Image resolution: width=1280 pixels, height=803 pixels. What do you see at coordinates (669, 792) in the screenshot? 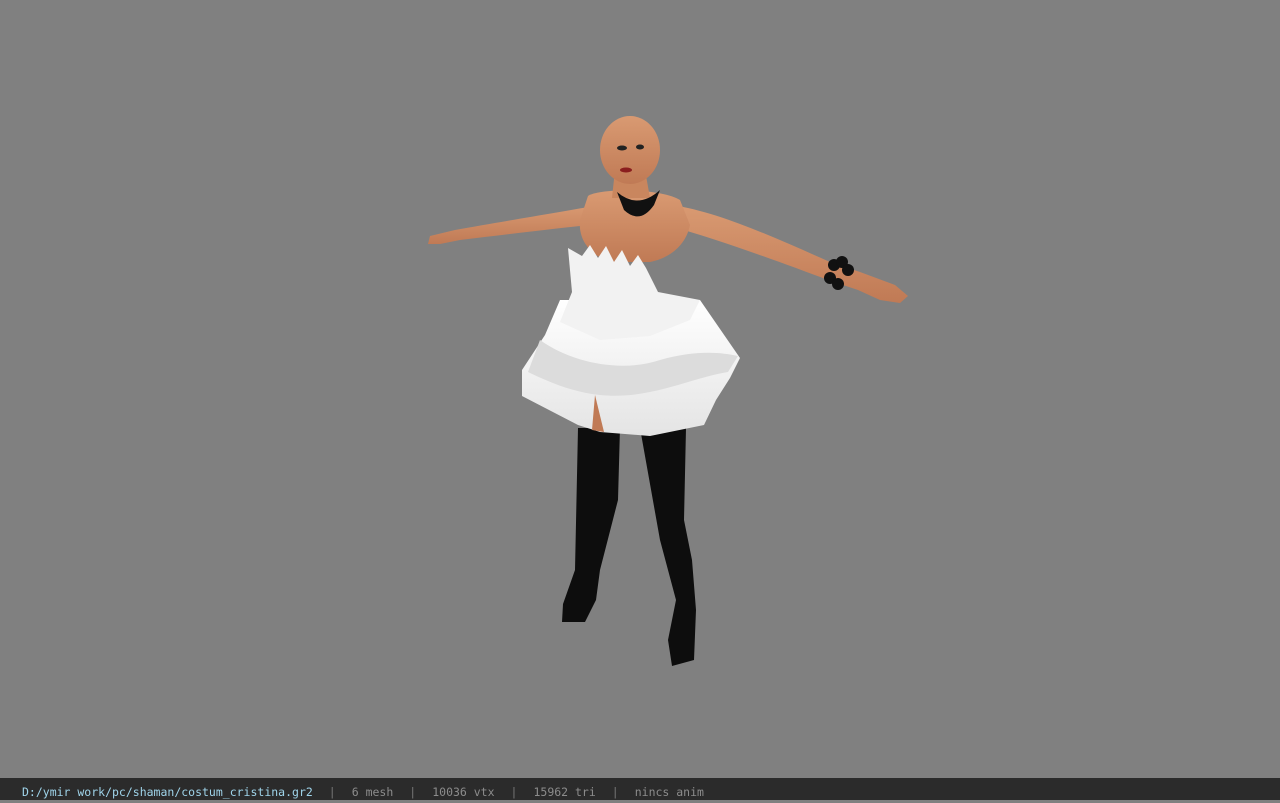
I see `animation-status: nincs anim` at bounding box center [669, 792].